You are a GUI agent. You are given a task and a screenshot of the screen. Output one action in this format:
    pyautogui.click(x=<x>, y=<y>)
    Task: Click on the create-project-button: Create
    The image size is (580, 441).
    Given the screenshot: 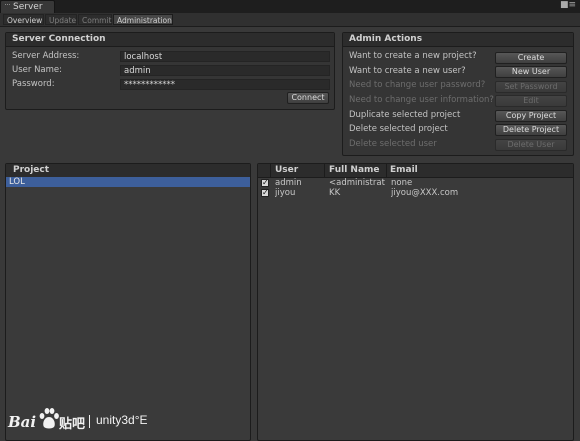 What is the action you would take?
    pyautogui.click(x=531, y=58)
    